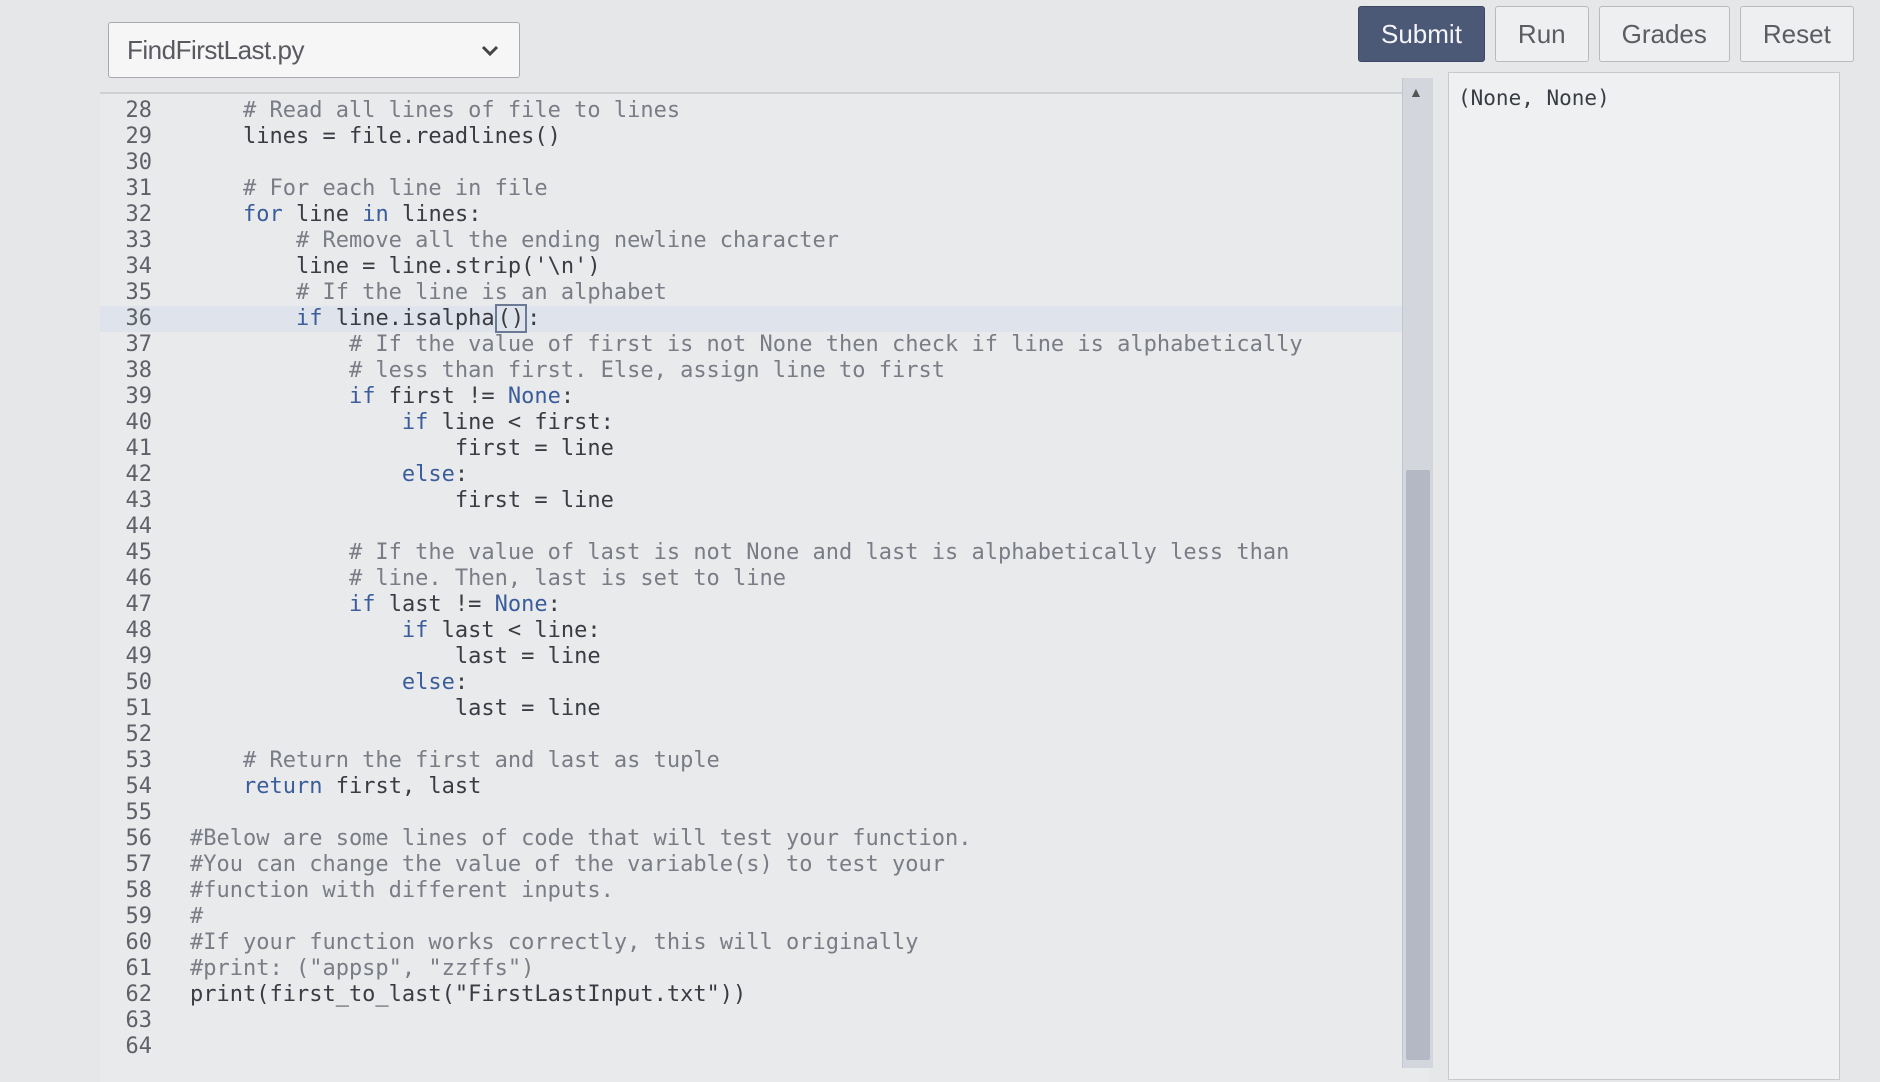  Describe the element at coordinates (765, 1021) in the screenshot. I see `code-line: 63` at that location.